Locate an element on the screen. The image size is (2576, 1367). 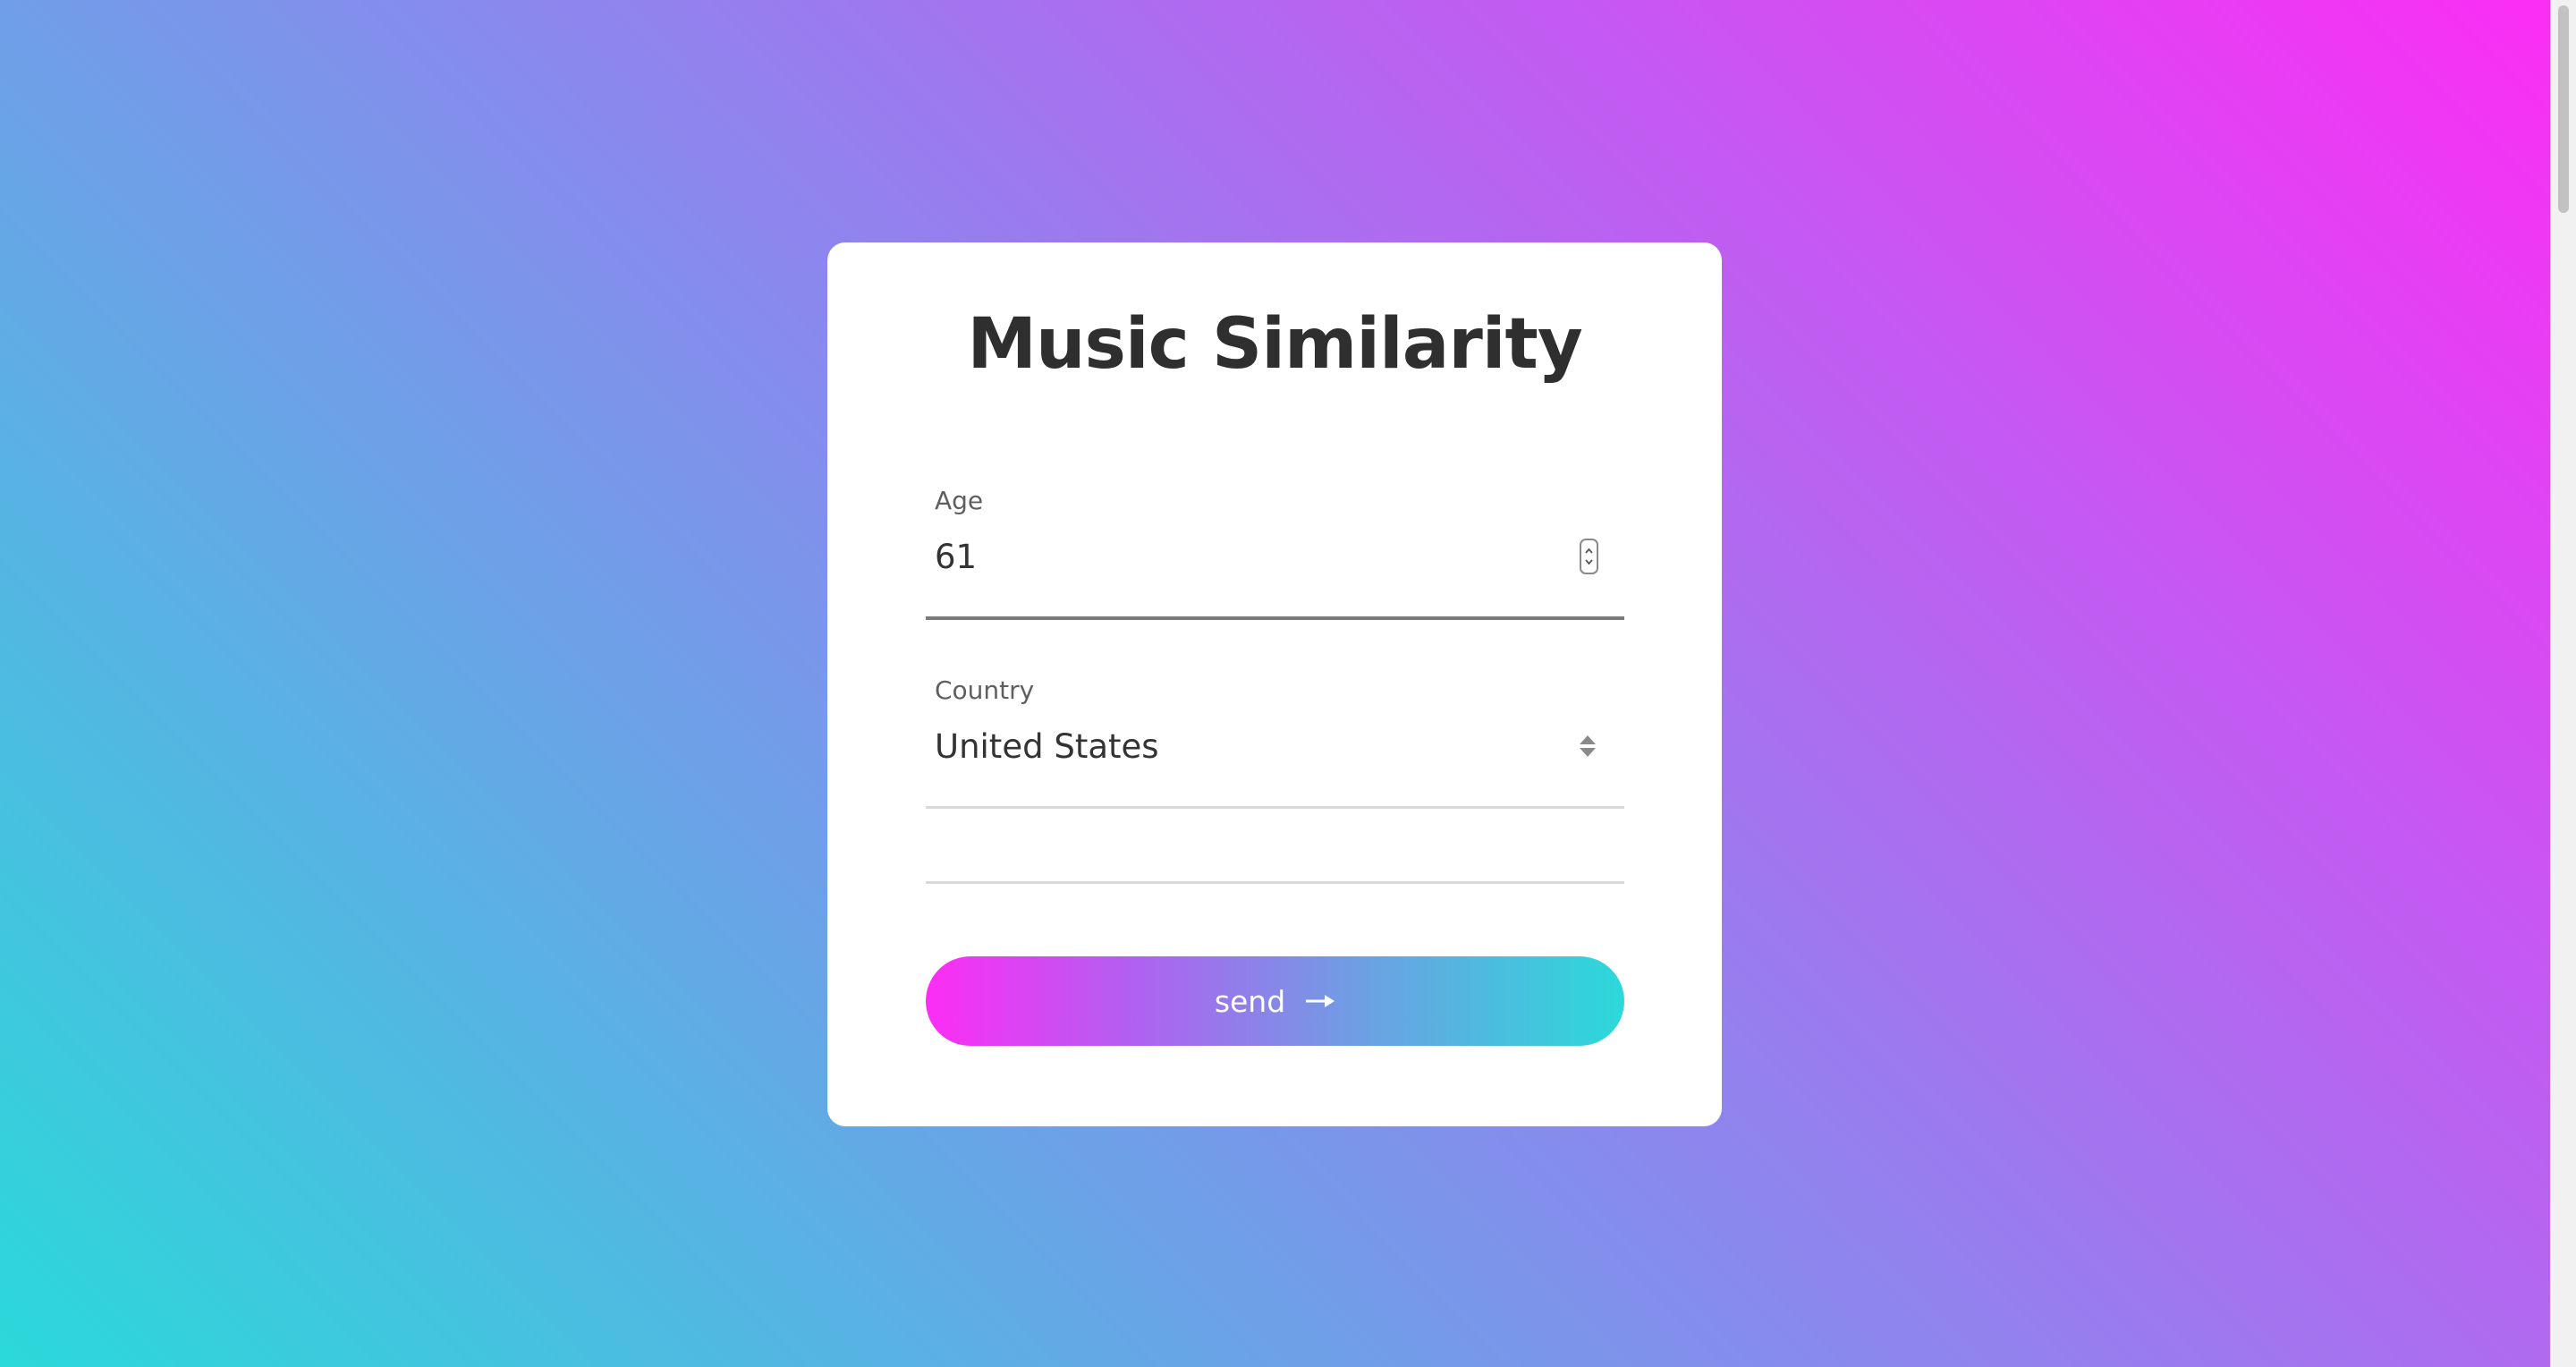
age-input: 61 is located at coordinates (956, 557).